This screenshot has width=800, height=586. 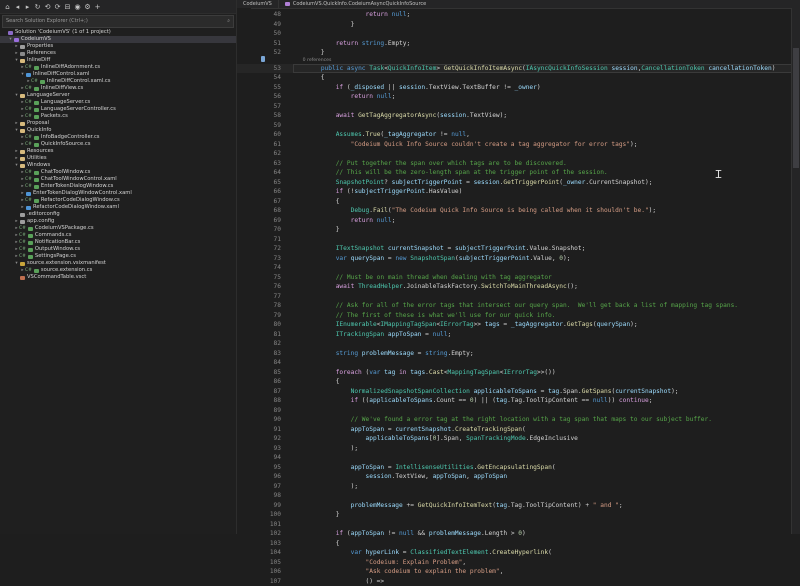 I want to click on code-token: .Value.Snapshot;, so click(x=556, y=248).